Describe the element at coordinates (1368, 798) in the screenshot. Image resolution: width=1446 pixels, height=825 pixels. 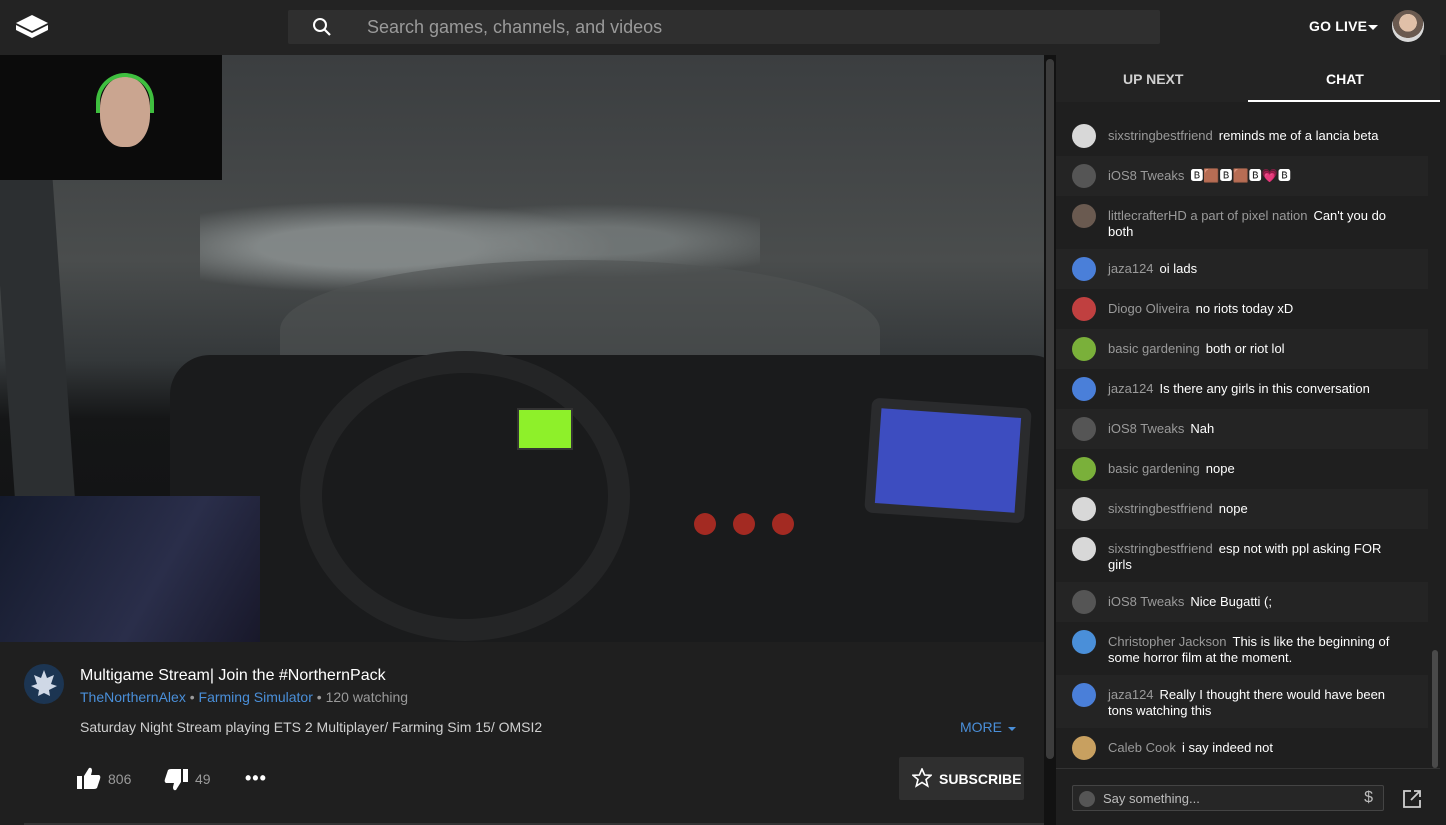
I see `dollar-icon: $` at that location.